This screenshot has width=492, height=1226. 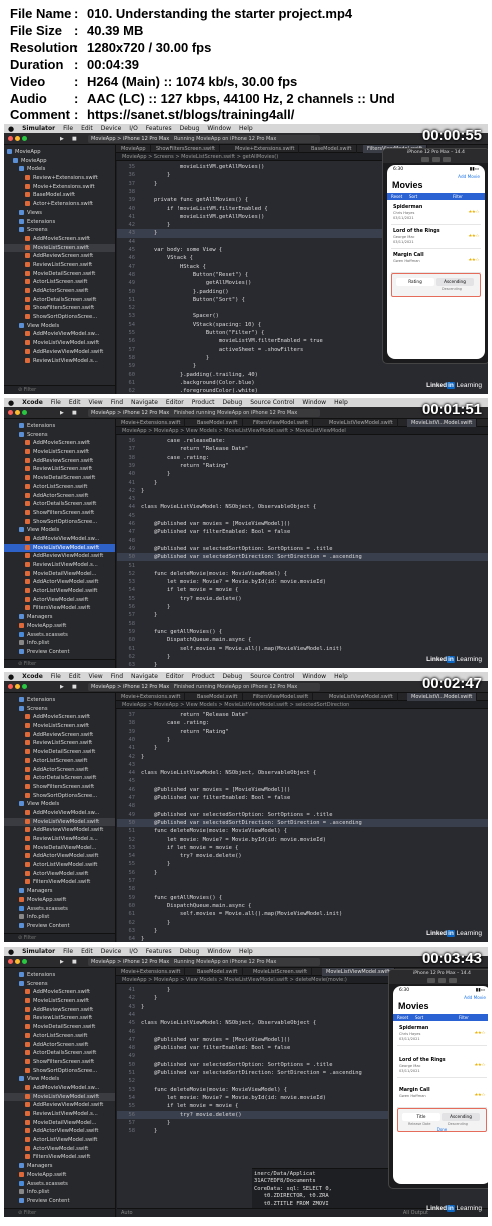 I want to click on menu-item: Navigate, so click(x=144, y=676).